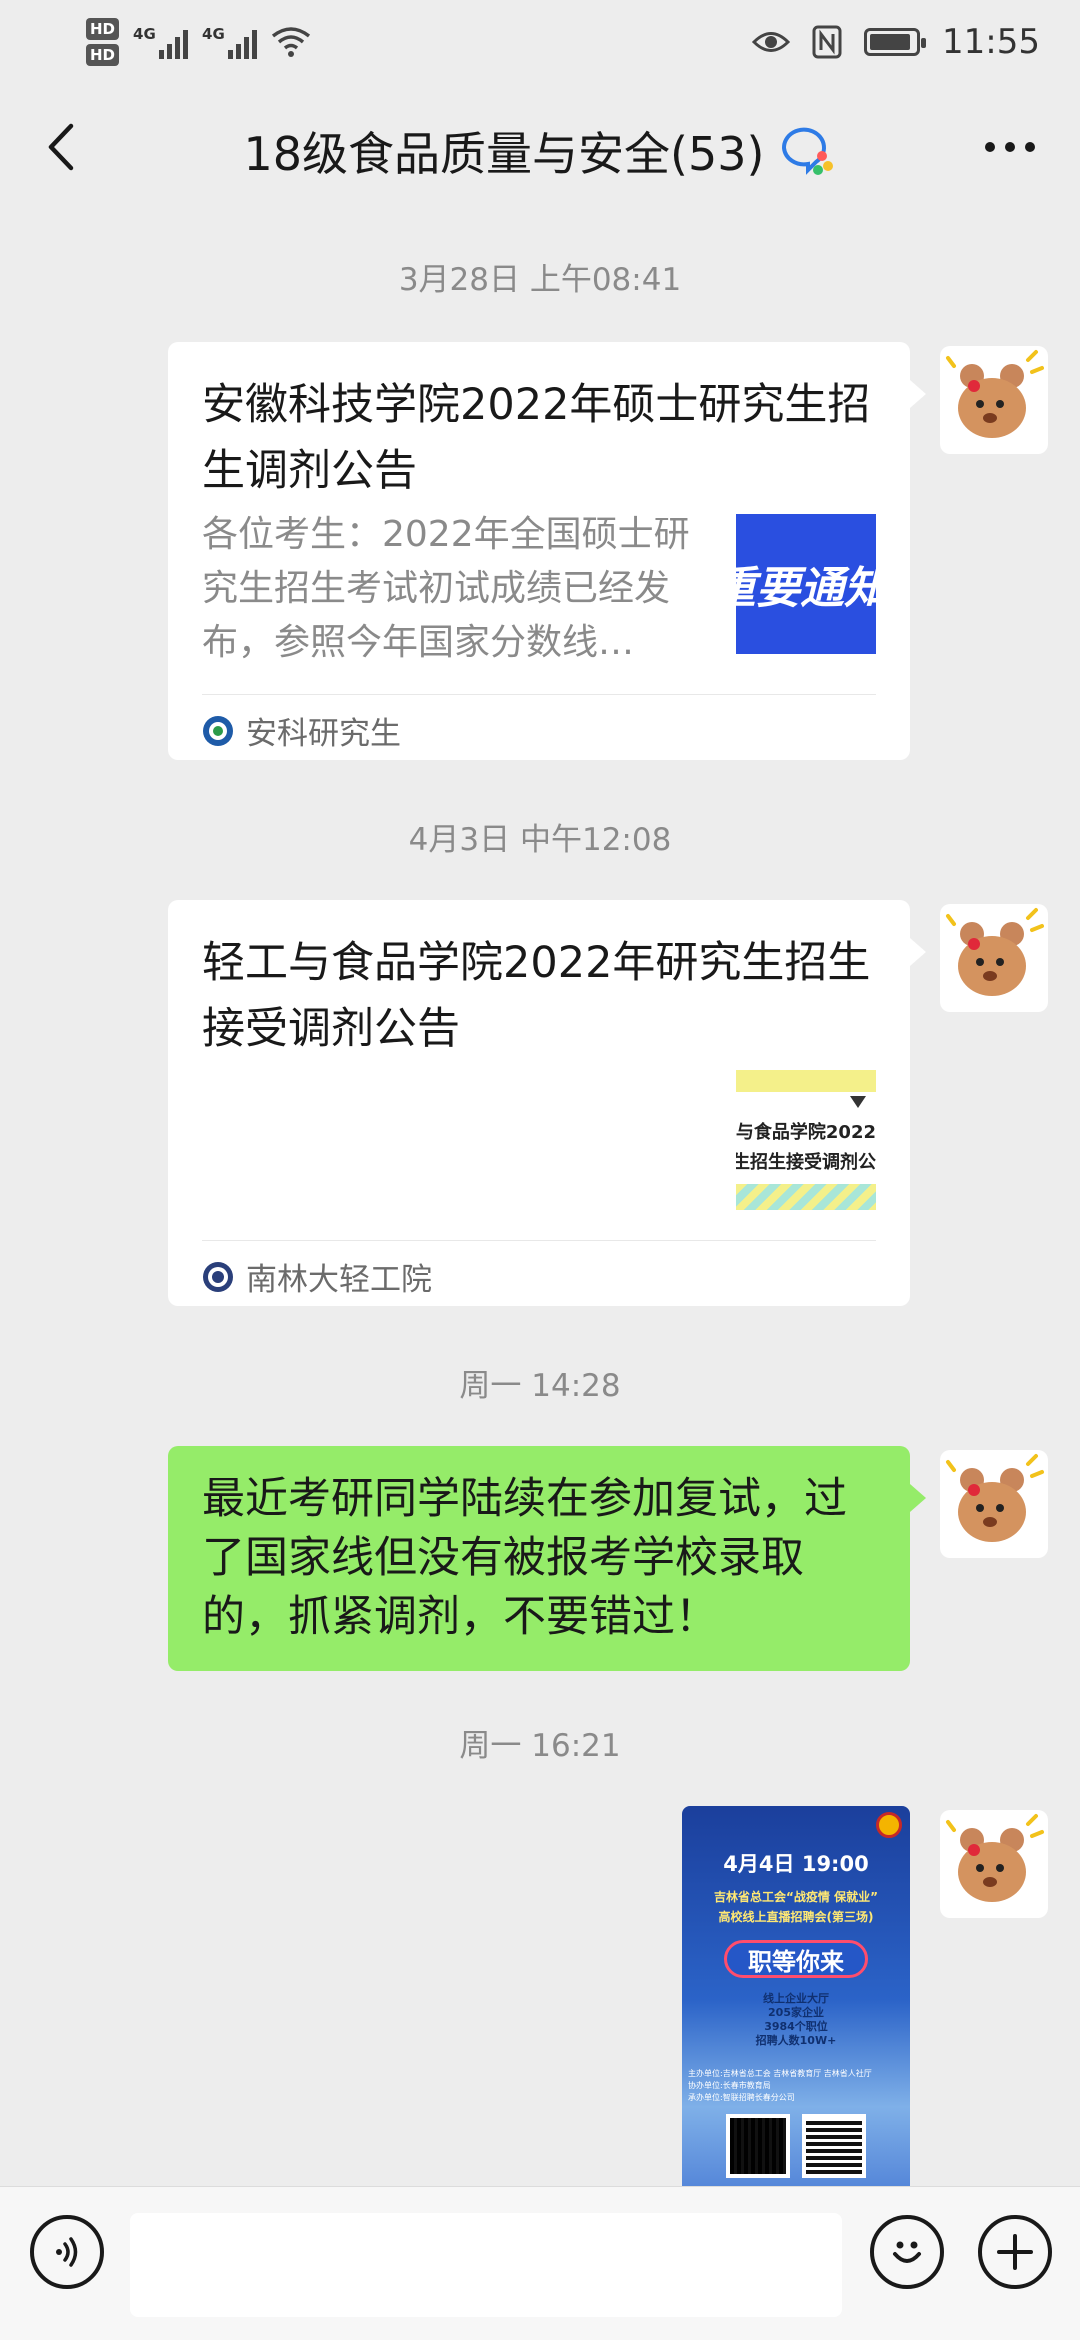 The image size is (1080, 2340). I want to click on plus-icon, so click(1015, 2252).